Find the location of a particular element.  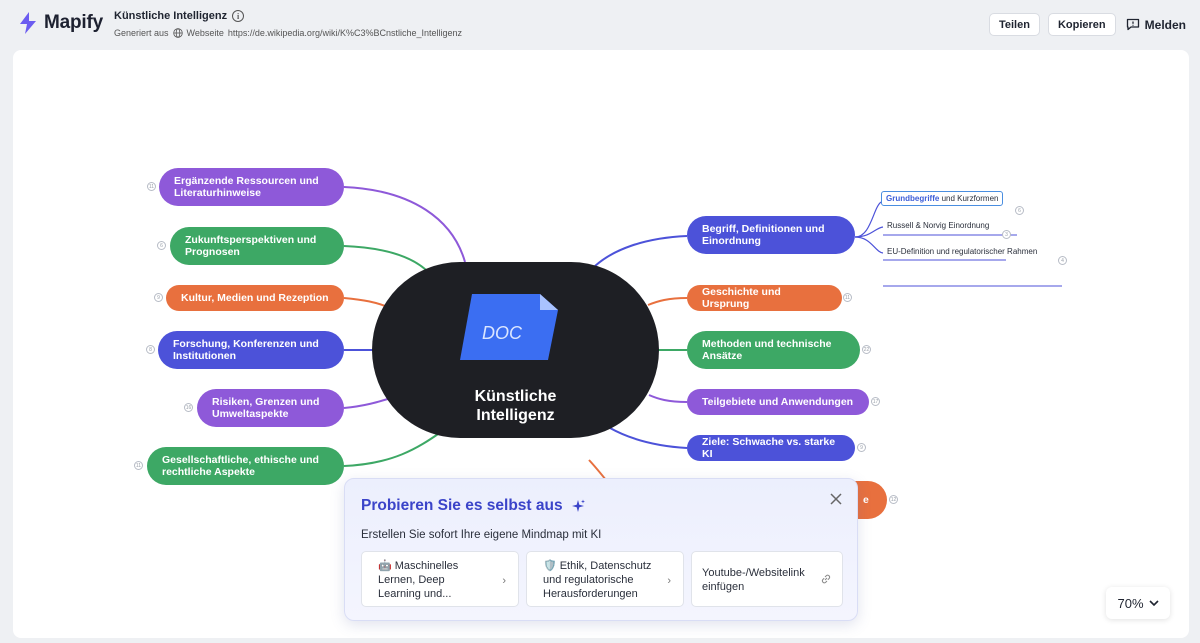

document-icon: DOC is located at coordinates (509, 327).